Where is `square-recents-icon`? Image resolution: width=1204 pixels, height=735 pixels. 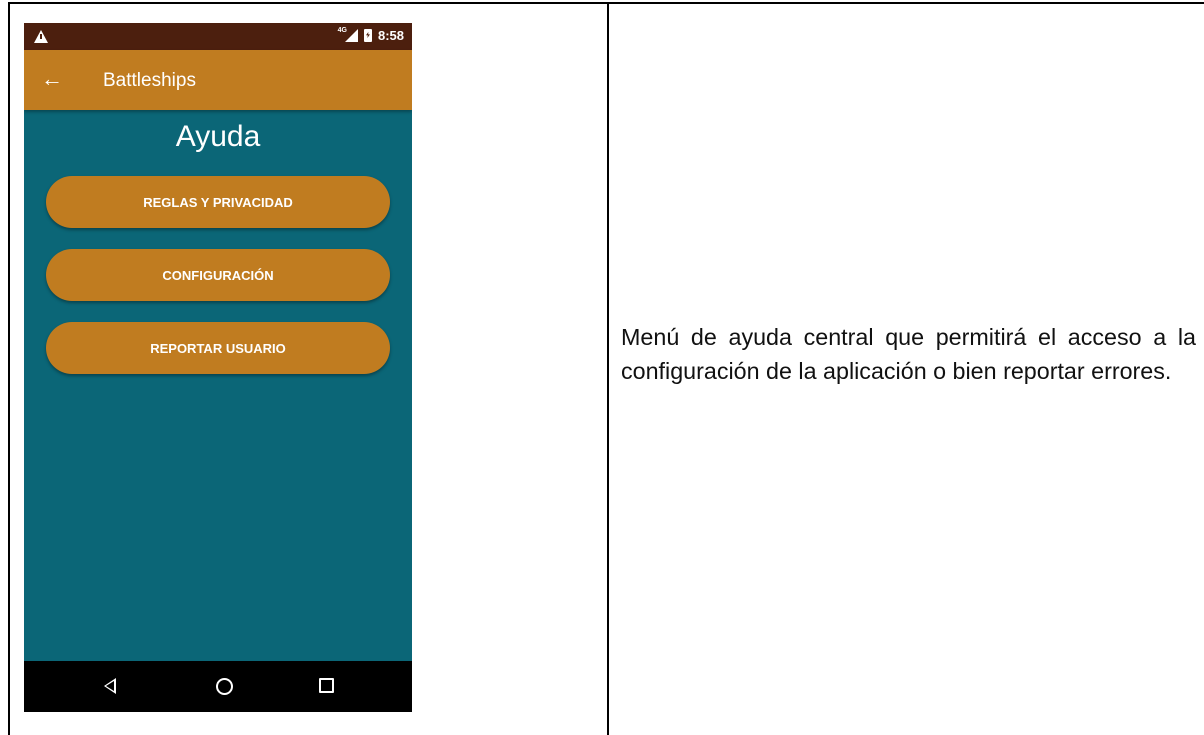 square-recents-icon is located at coordinates (326, 685).